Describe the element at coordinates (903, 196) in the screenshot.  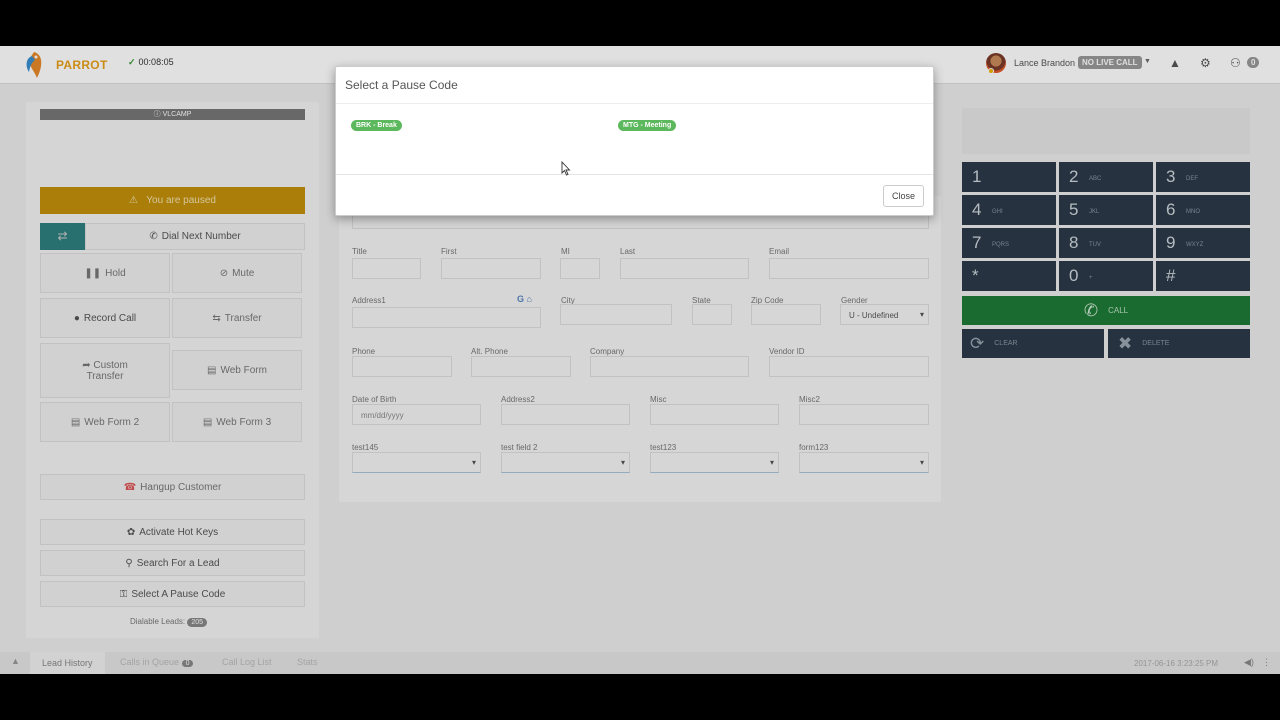
I see `close-button: Close` at that location.